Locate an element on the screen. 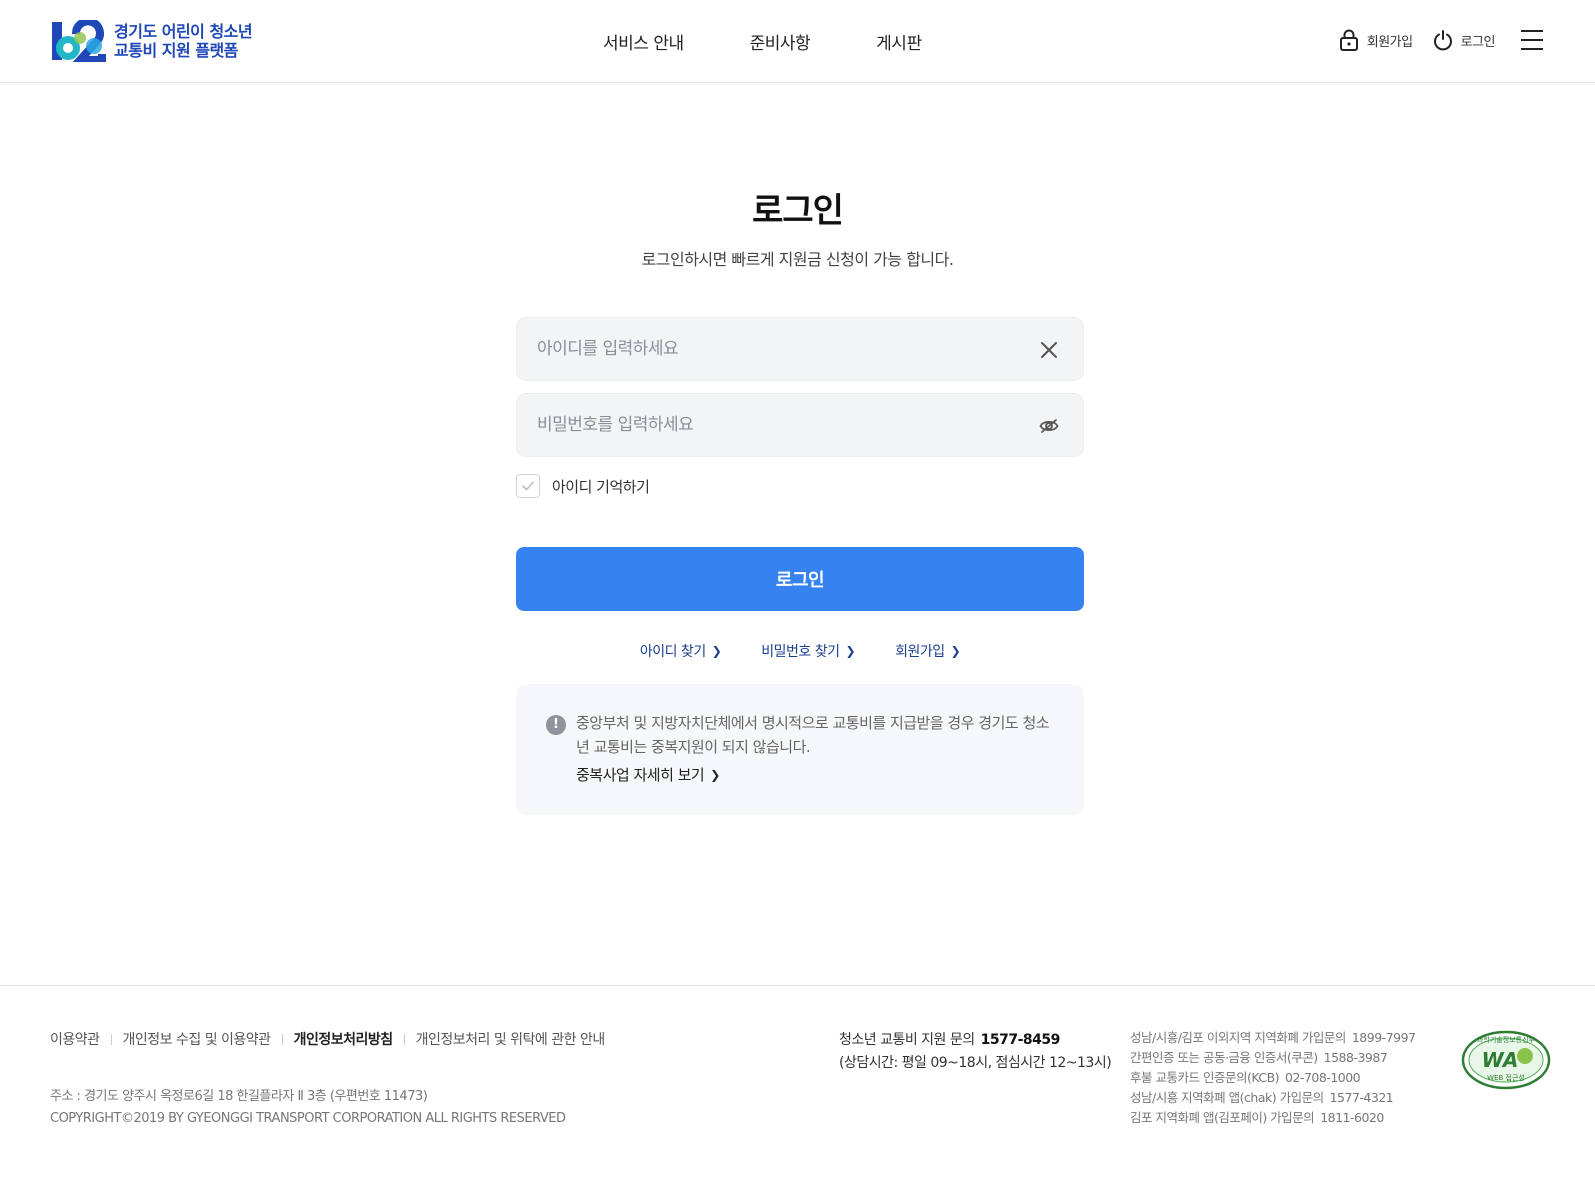 Image resolution: width=1595 pixels, height=1199 pixels. lock-icon is located at coordinates (1348, 40).